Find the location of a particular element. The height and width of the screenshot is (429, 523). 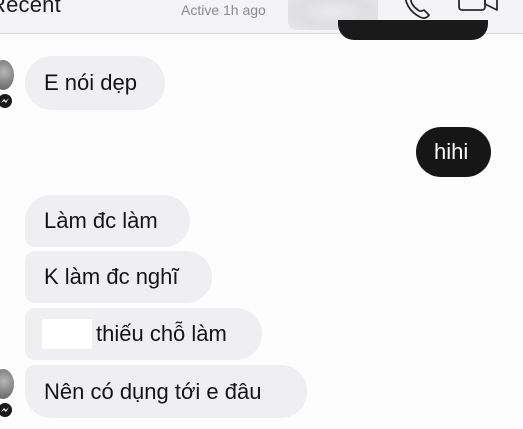

message-bubble-incoming: Làm đc làm is located at coordinates (107, 221).